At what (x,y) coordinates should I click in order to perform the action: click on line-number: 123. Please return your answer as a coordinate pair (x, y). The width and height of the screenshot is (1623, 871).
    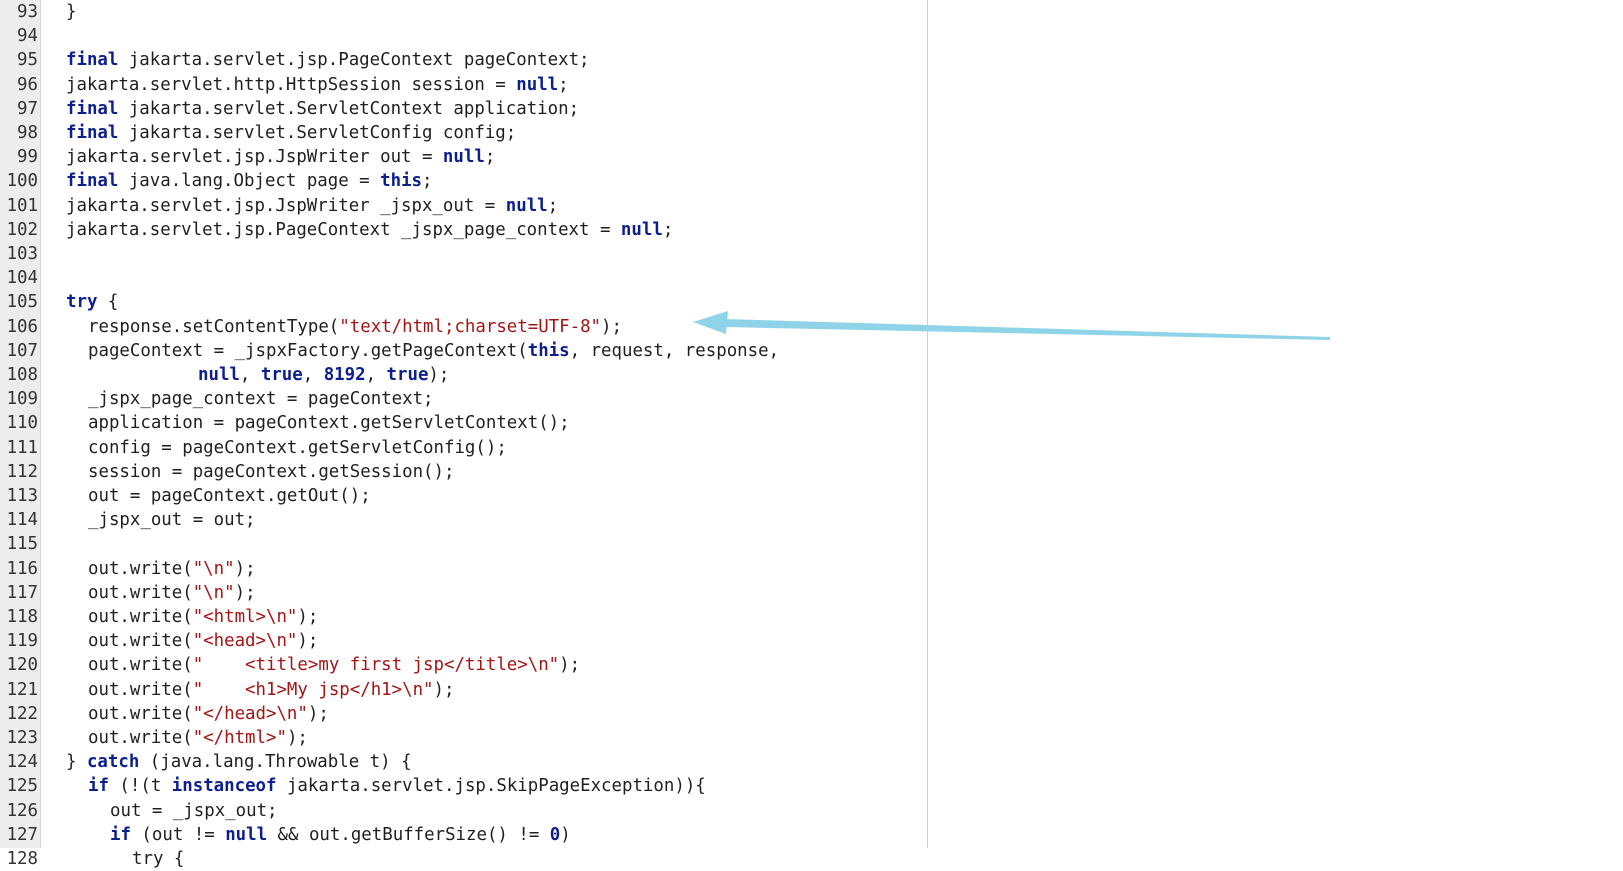
    Looking at the image, I should click on (22, 738).